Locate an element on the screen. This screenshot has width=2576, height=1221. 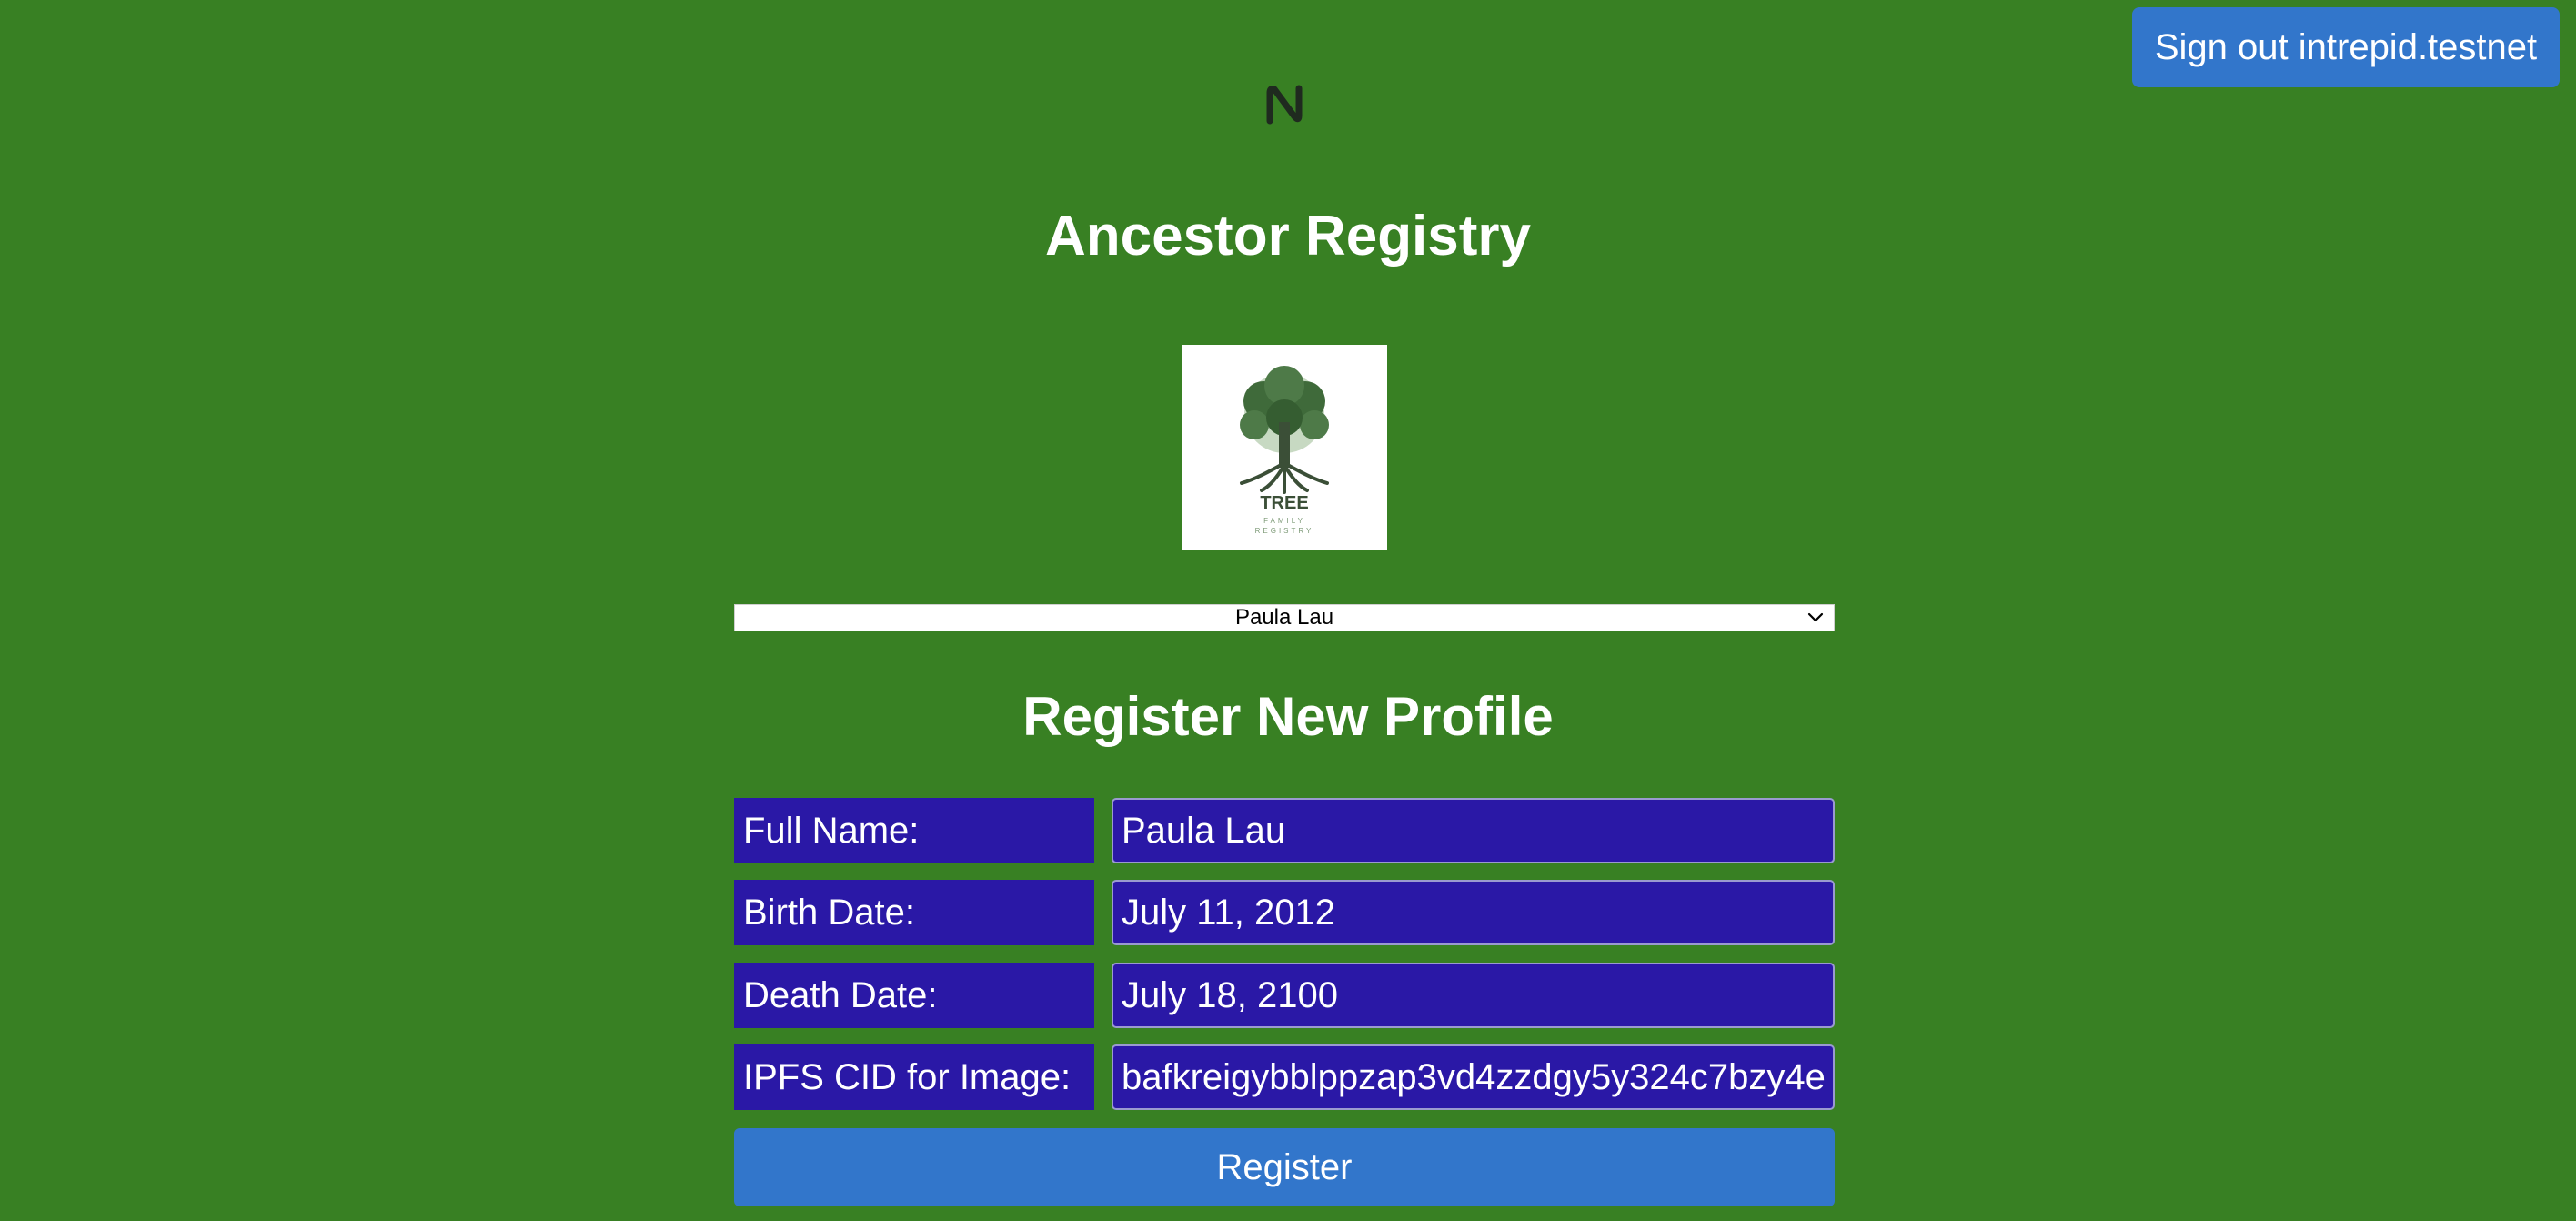
register-button: Register is located at coordinates (1284, 1167).